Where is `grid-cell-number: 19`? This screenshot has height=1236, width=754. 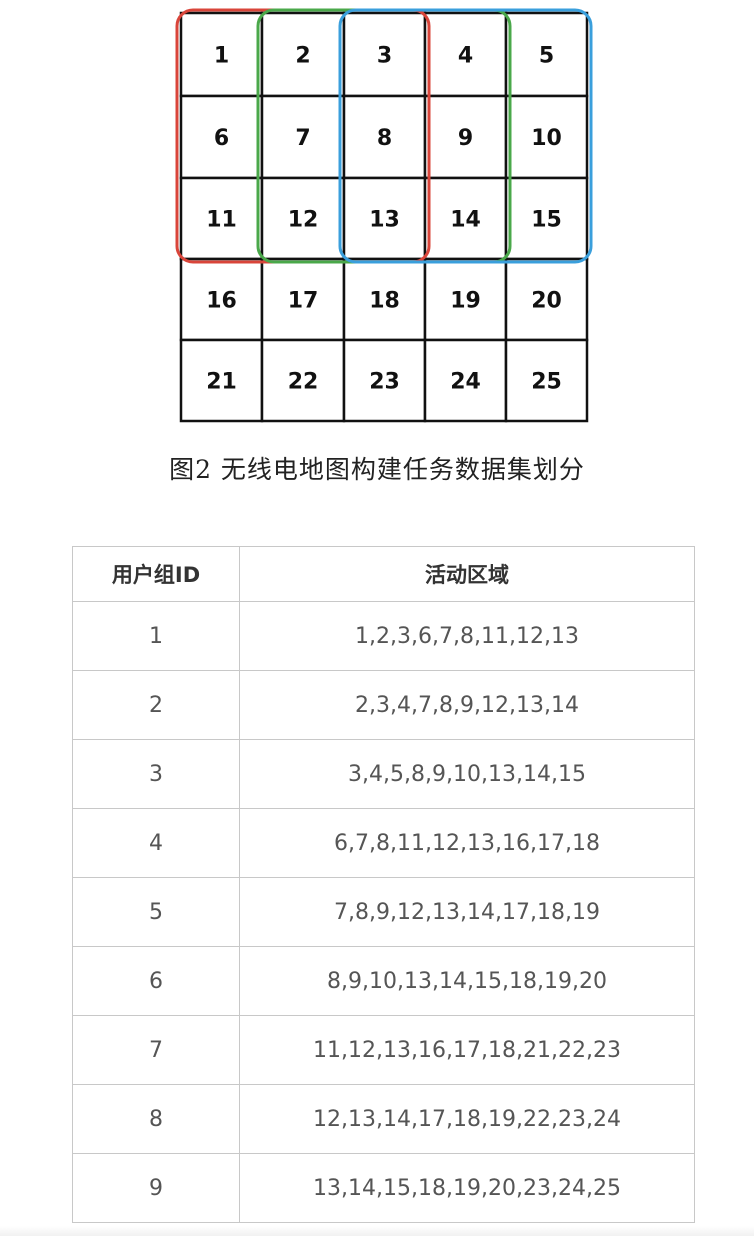
grid-cell-number: 19 is located at coordinates (465, 301).